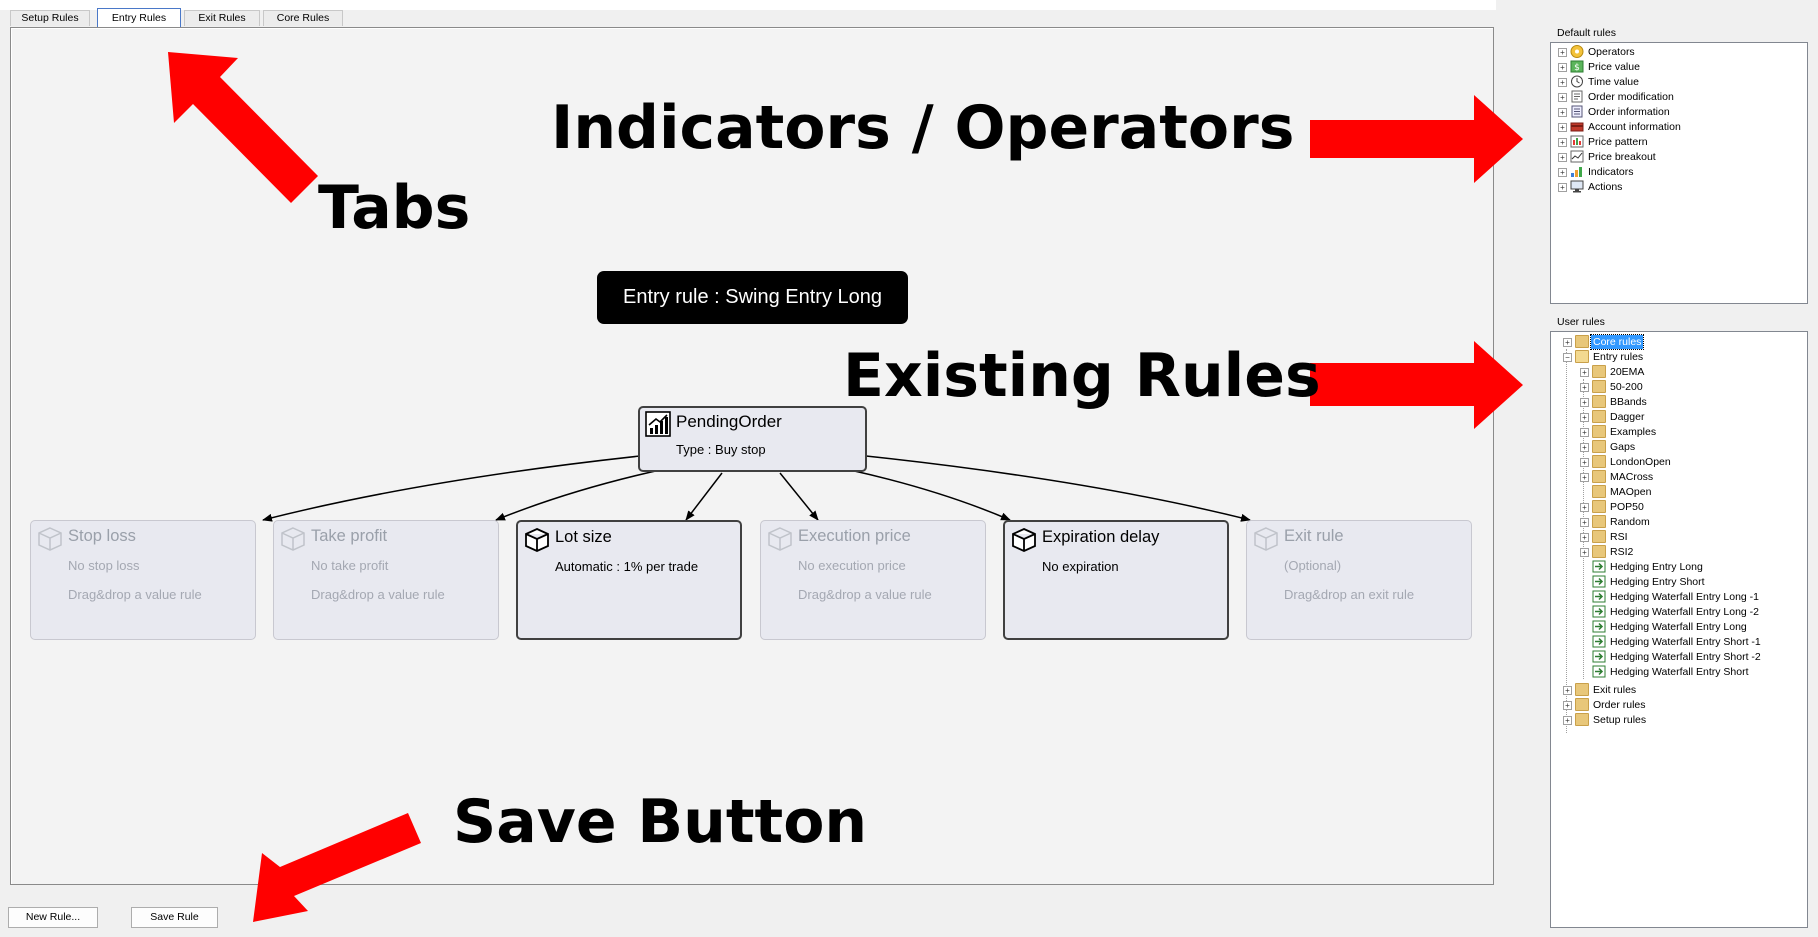 The height and width of the screenshot is (937, 1818). I want to click on annotation-save-button: Save Button, so click(660, 822).